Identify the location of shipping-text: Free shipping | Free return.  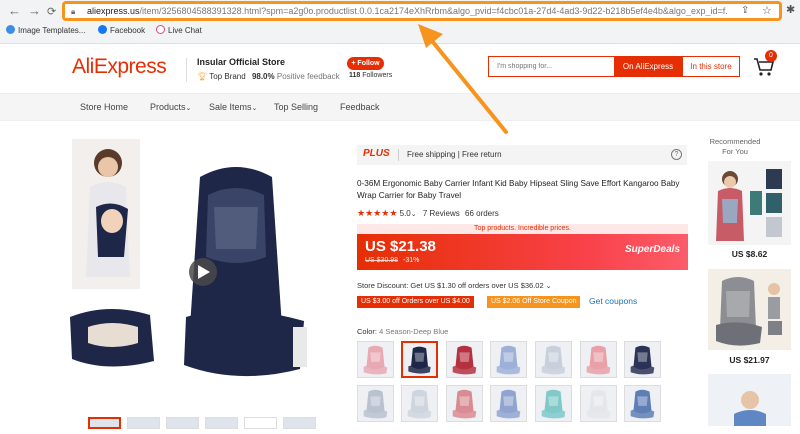
(454, 154).